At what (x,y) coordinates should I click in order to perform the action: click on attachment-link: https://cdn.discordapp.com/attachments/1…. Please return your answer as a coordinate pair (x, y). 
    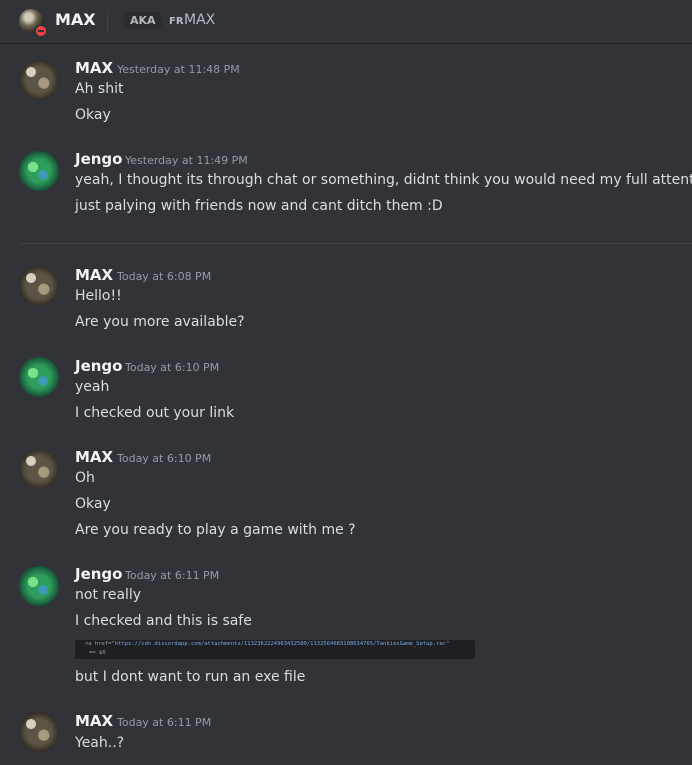
    Looking at the image, I should click on (280, 644).